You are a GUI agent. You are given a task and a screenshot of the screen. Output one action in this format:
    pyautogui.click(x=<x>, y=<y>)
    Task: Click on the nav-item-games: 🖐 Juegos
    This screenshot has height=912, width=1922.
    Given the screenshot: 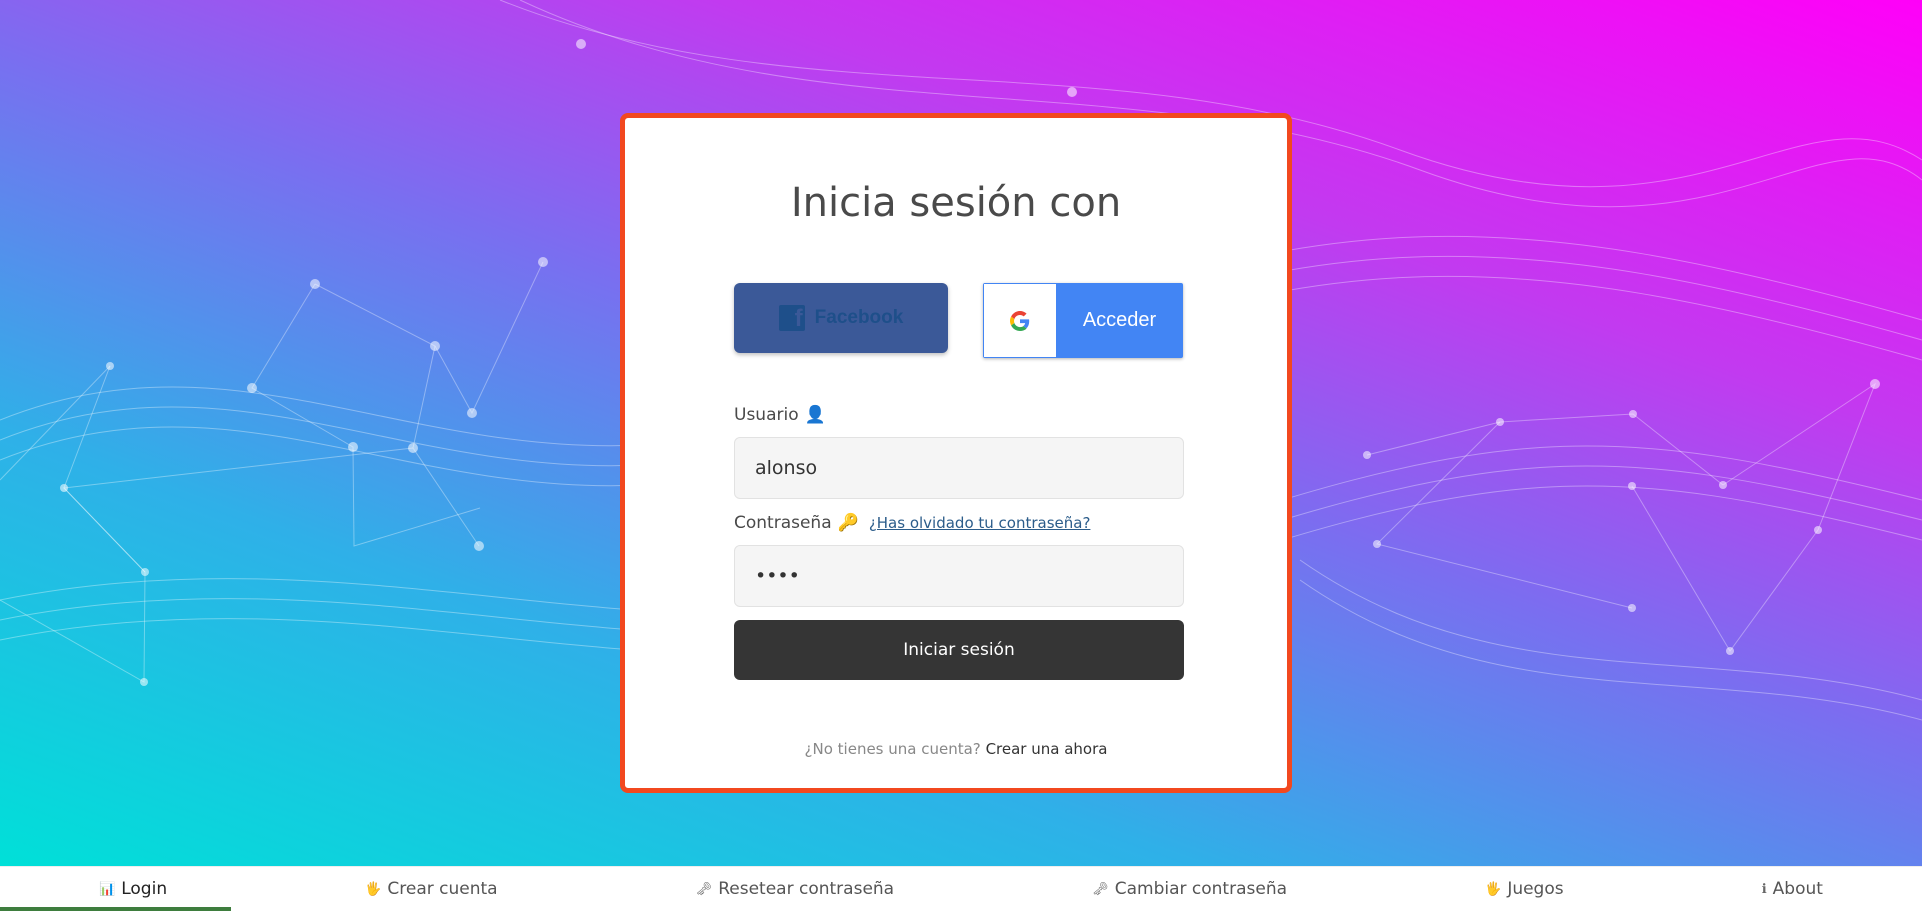 What is the action you would take?
    pyautogui.click(x=1524, y=889)
    